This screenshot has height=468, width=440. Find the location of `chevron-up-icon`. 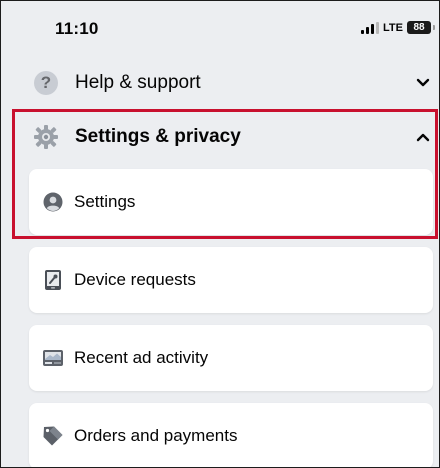

chevron-up-icon is located at coordinates (423, 137).